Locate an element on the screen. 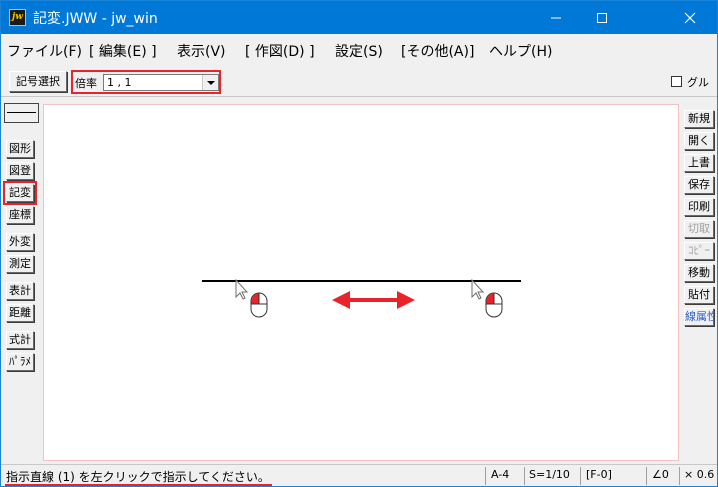 The height and width of the screenshot is (487, 718). tool-zukei-button: 図形 is located at coordinates (20, 149).